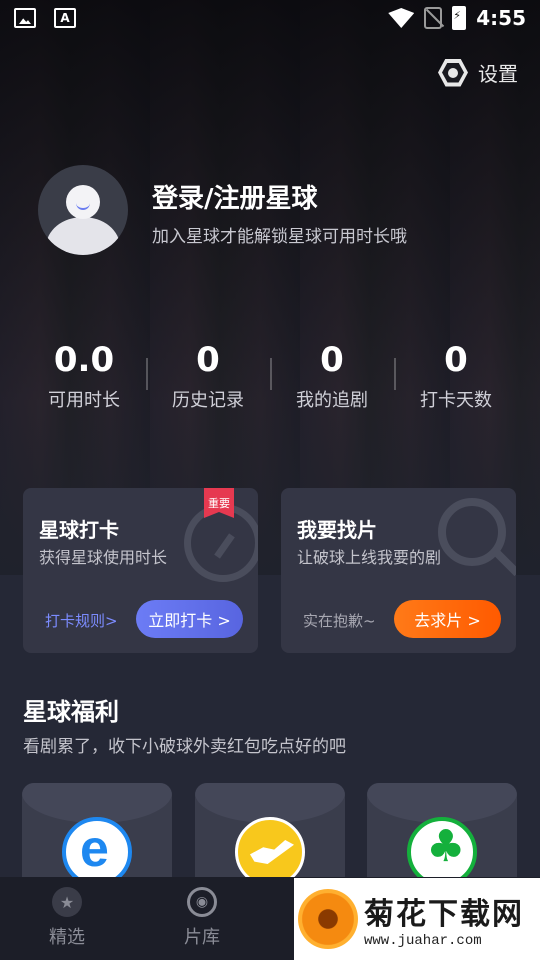 The height and width of the screenshot is (960, 540). I want to click on request-button: 去求片 >, so click(447, 619).